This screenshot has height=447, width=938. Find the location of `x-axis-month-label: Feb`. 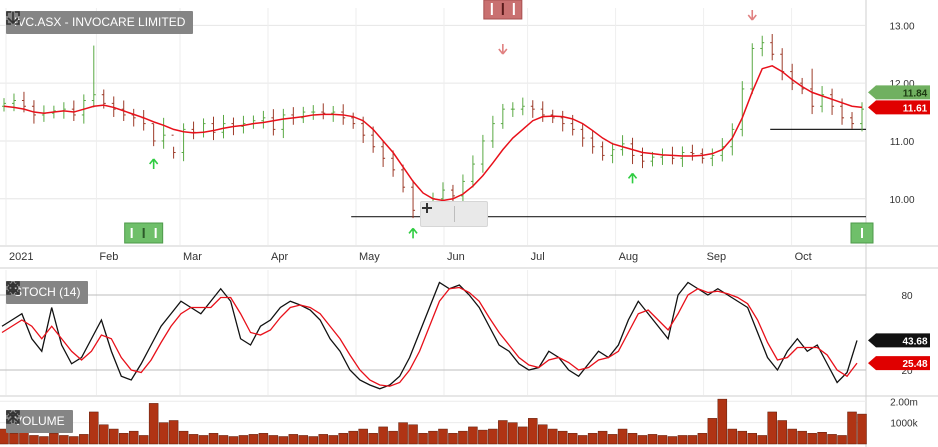

x-axis-month-label: Feb is located at coordinates (108, 257).